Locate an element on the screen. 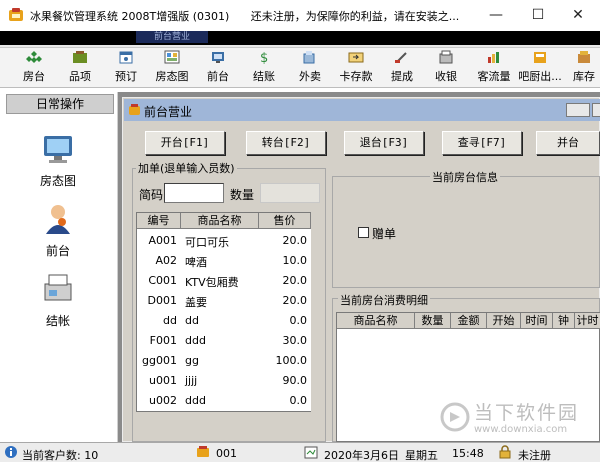 This screenshot has width=600, height=463. item-price: 10.0 is located at coordinates (295, 260).